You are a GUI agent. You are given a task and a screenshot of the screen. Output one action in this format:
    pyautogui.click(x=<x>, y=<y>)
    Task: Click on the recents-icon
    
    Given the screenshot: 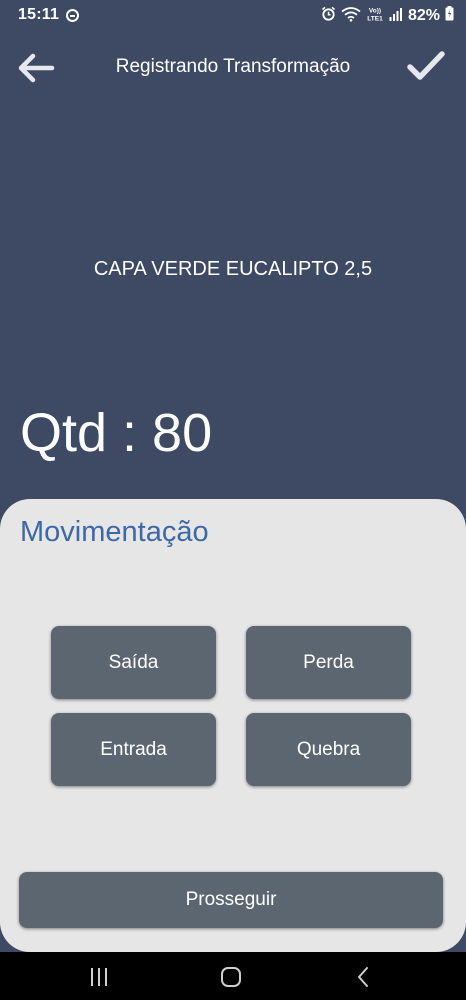 What is the action you would take?
    pyautogui.click(x=99, y=977)
    